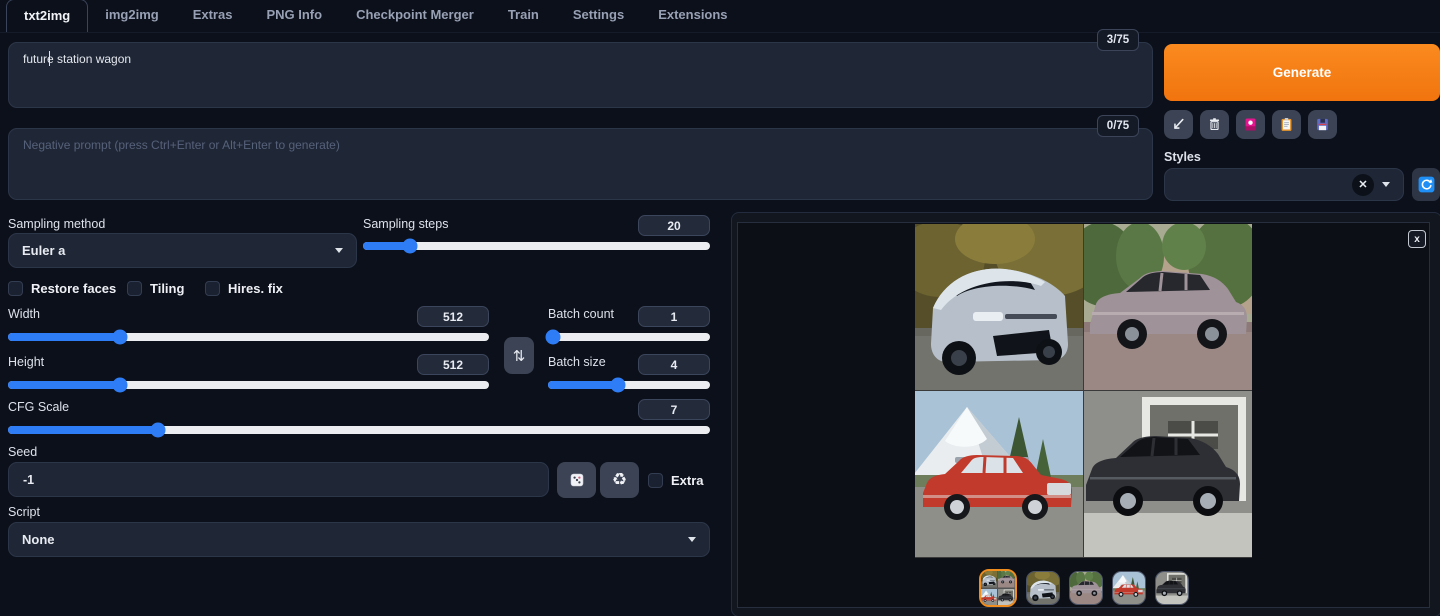 This screenshot has height=616, width=1440. What do you see at coordinates (49, 58) in the screenshot?
I see `text-caret` at bounding box center [49, 58].